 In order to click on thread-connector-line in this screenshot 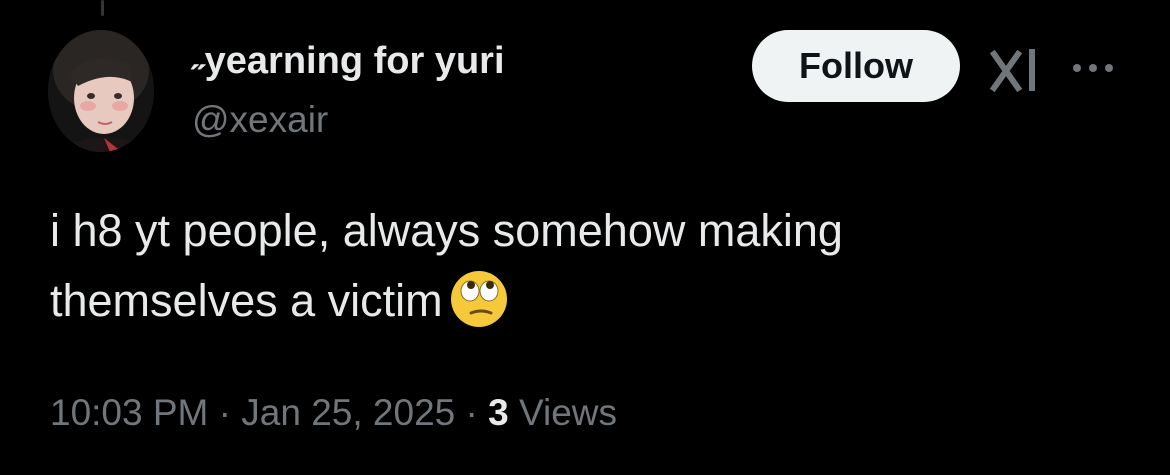, I will do `click(102, 8)`.